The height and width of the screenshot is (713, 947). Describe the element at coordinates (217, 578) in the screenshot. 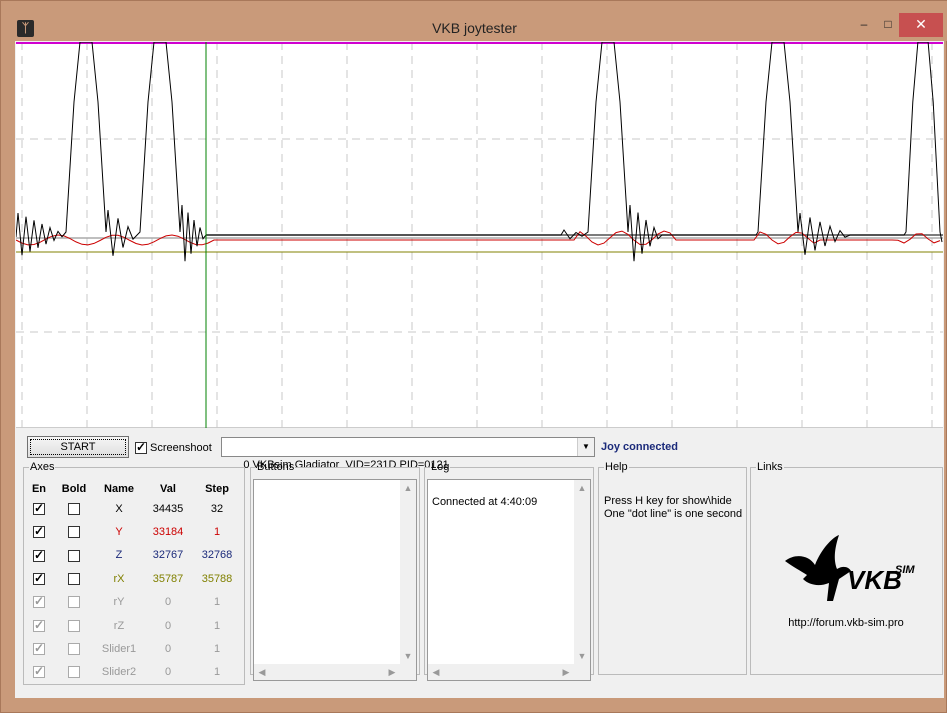

I see `axis-step: 35788` at that location.